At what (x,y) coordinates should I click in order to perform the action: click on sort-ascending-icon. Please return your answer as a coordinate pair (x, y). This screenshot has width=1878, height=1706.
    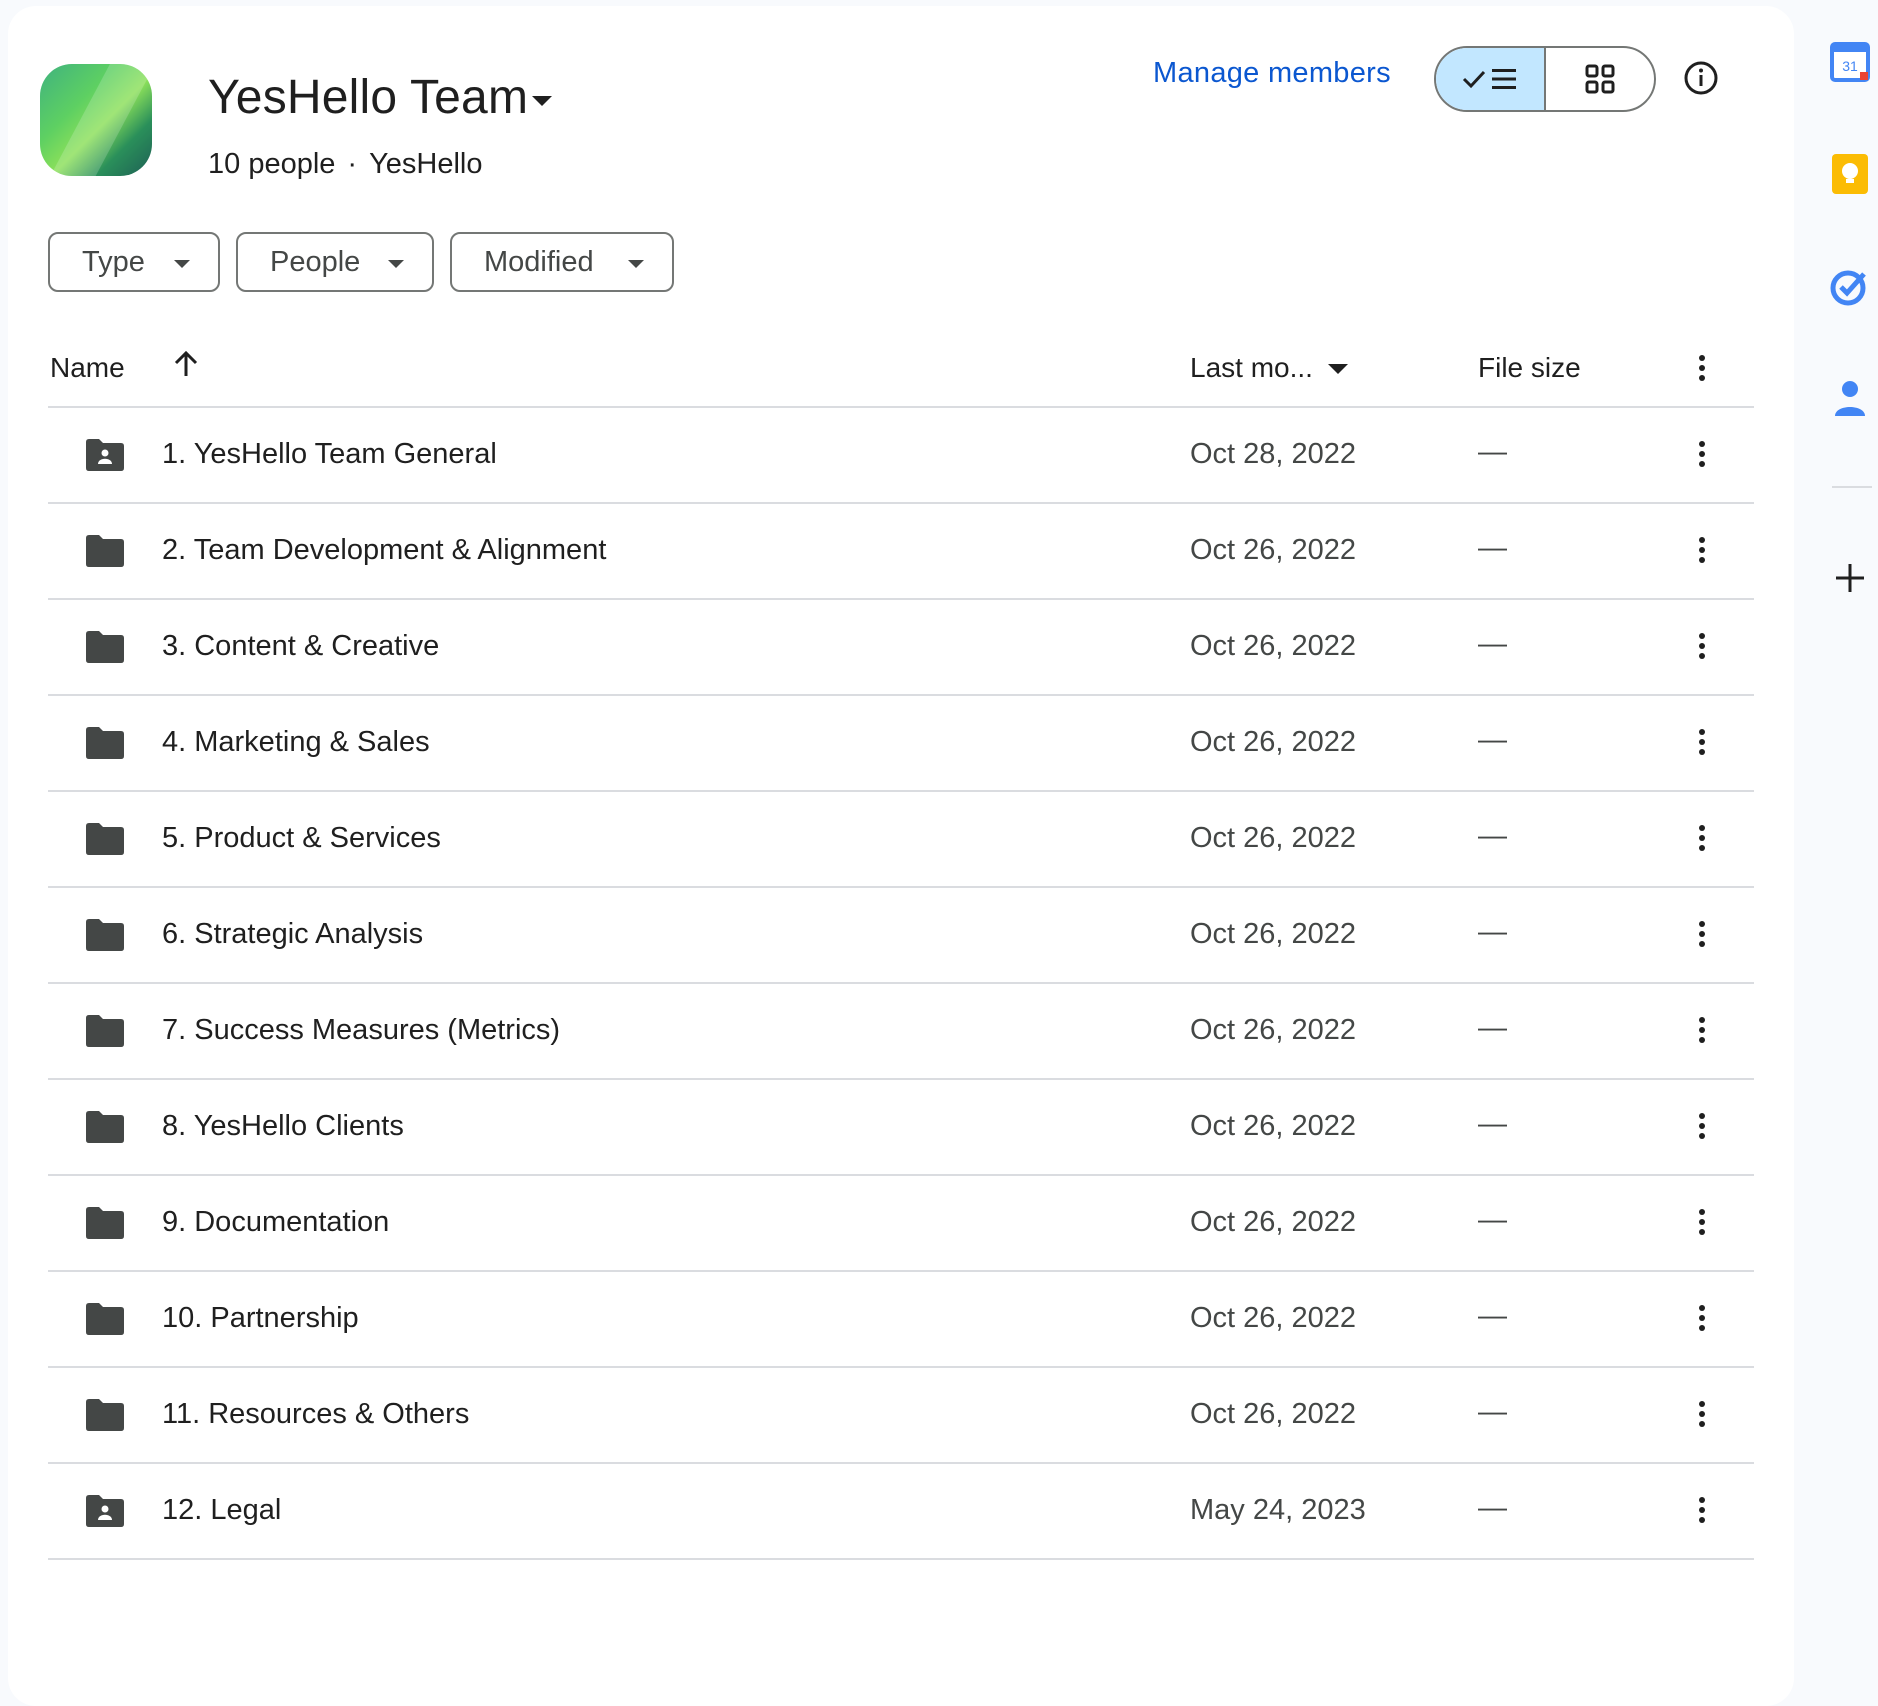
    Looking at the image, I should click on (186, 364).